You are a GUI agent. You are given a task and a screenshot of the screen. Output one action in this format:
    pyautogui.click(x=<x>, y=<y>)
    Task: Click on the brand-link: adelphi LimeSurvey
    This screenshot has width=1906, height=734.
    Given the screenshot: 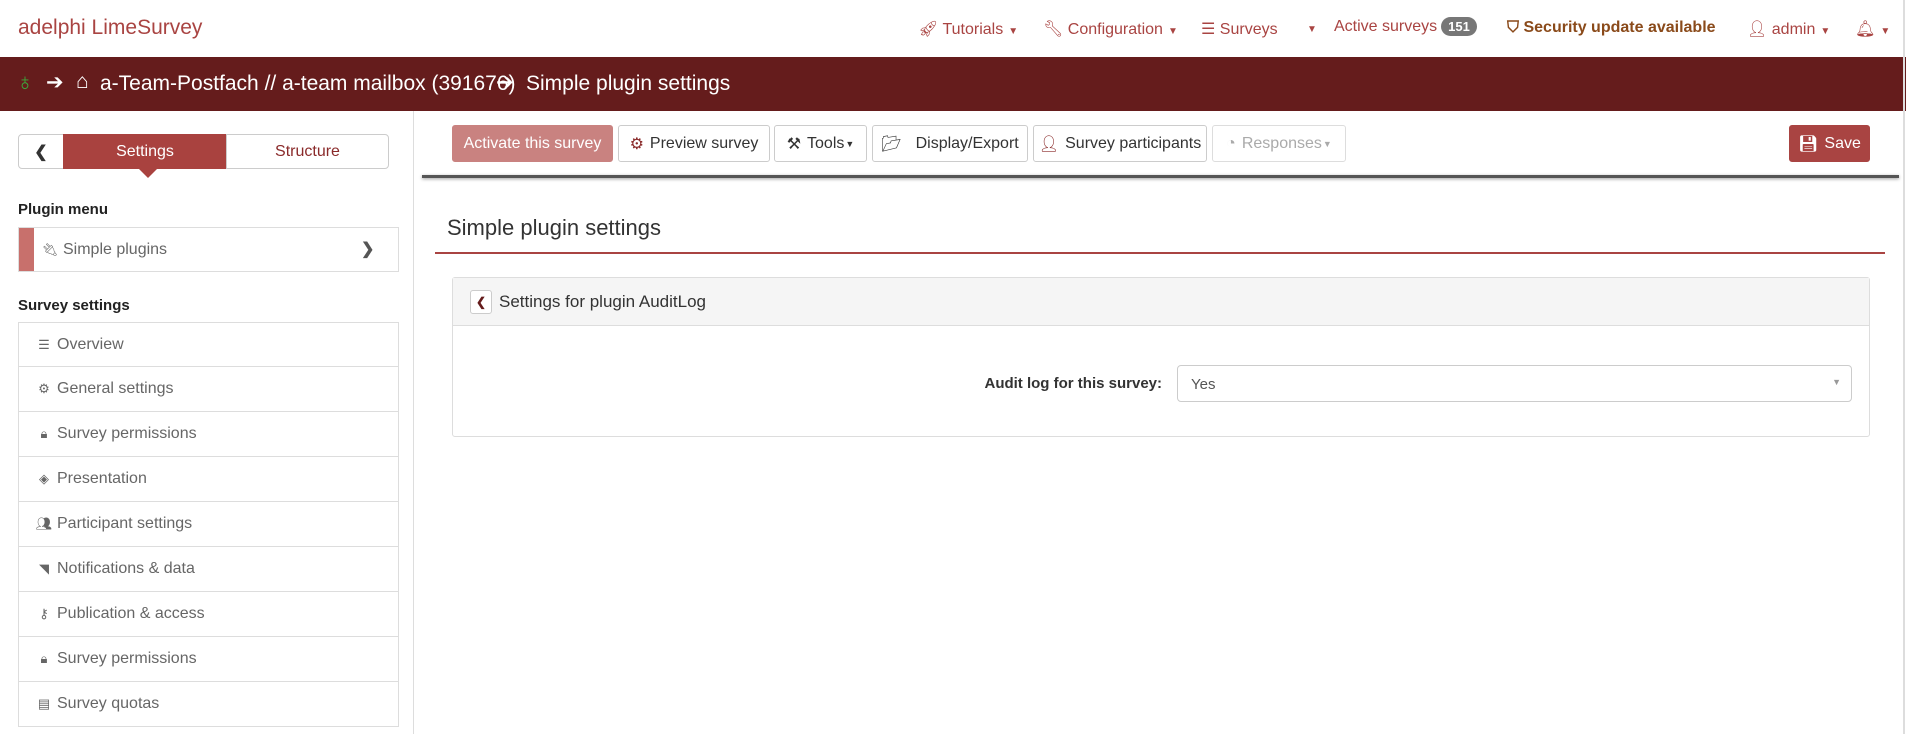 What is the action you would take?
    pyautogui.click(x=110, y=28)
    